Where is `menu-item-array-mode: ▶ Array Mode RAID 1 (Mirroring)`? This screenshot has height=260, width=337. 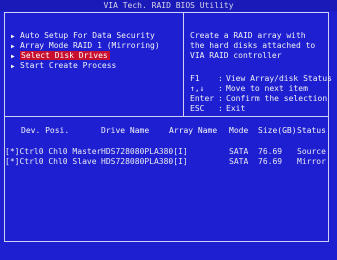
menu-item-array-mode: ▶ Array Mode RAID 1 (Mirroring) is located at coordinates (96, 46).